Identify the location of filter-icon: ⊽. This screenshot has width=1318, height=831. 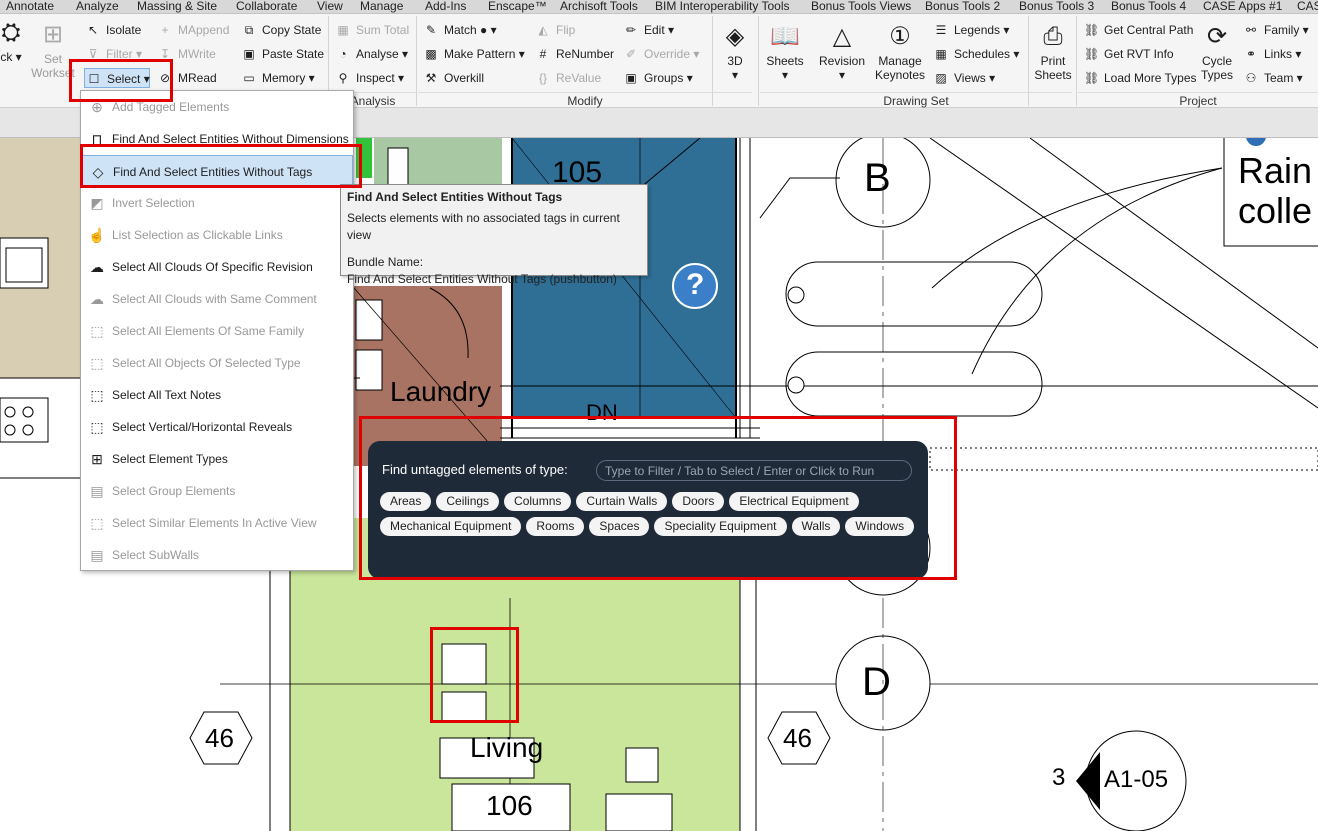
(93, 54).